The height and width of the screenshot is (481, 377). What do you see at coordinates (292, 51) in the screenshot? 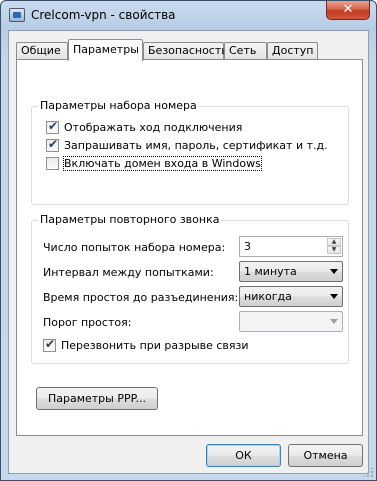
I see `tab-sharing: Доступ` at bounding box center [292, 51].